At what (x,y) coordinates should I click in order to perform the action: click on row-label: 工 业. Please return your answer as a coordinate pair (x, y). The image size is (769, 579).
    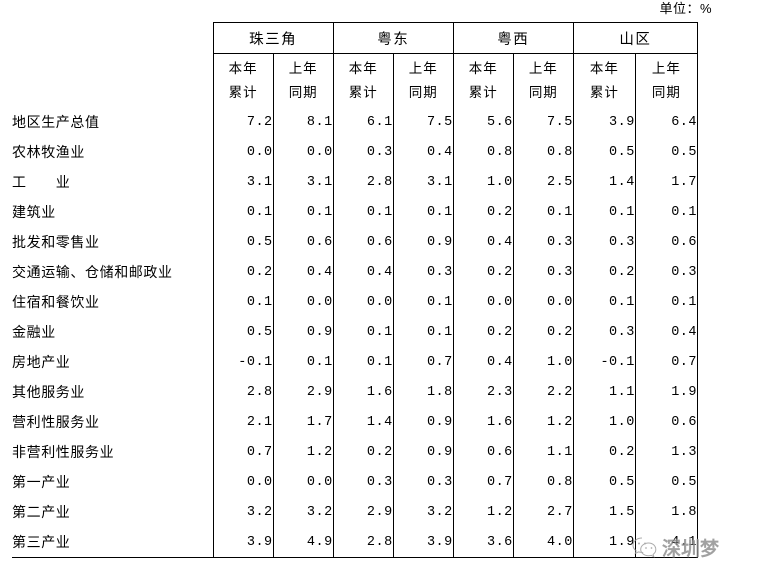
    Looking at the image, I should click on (41, 182).